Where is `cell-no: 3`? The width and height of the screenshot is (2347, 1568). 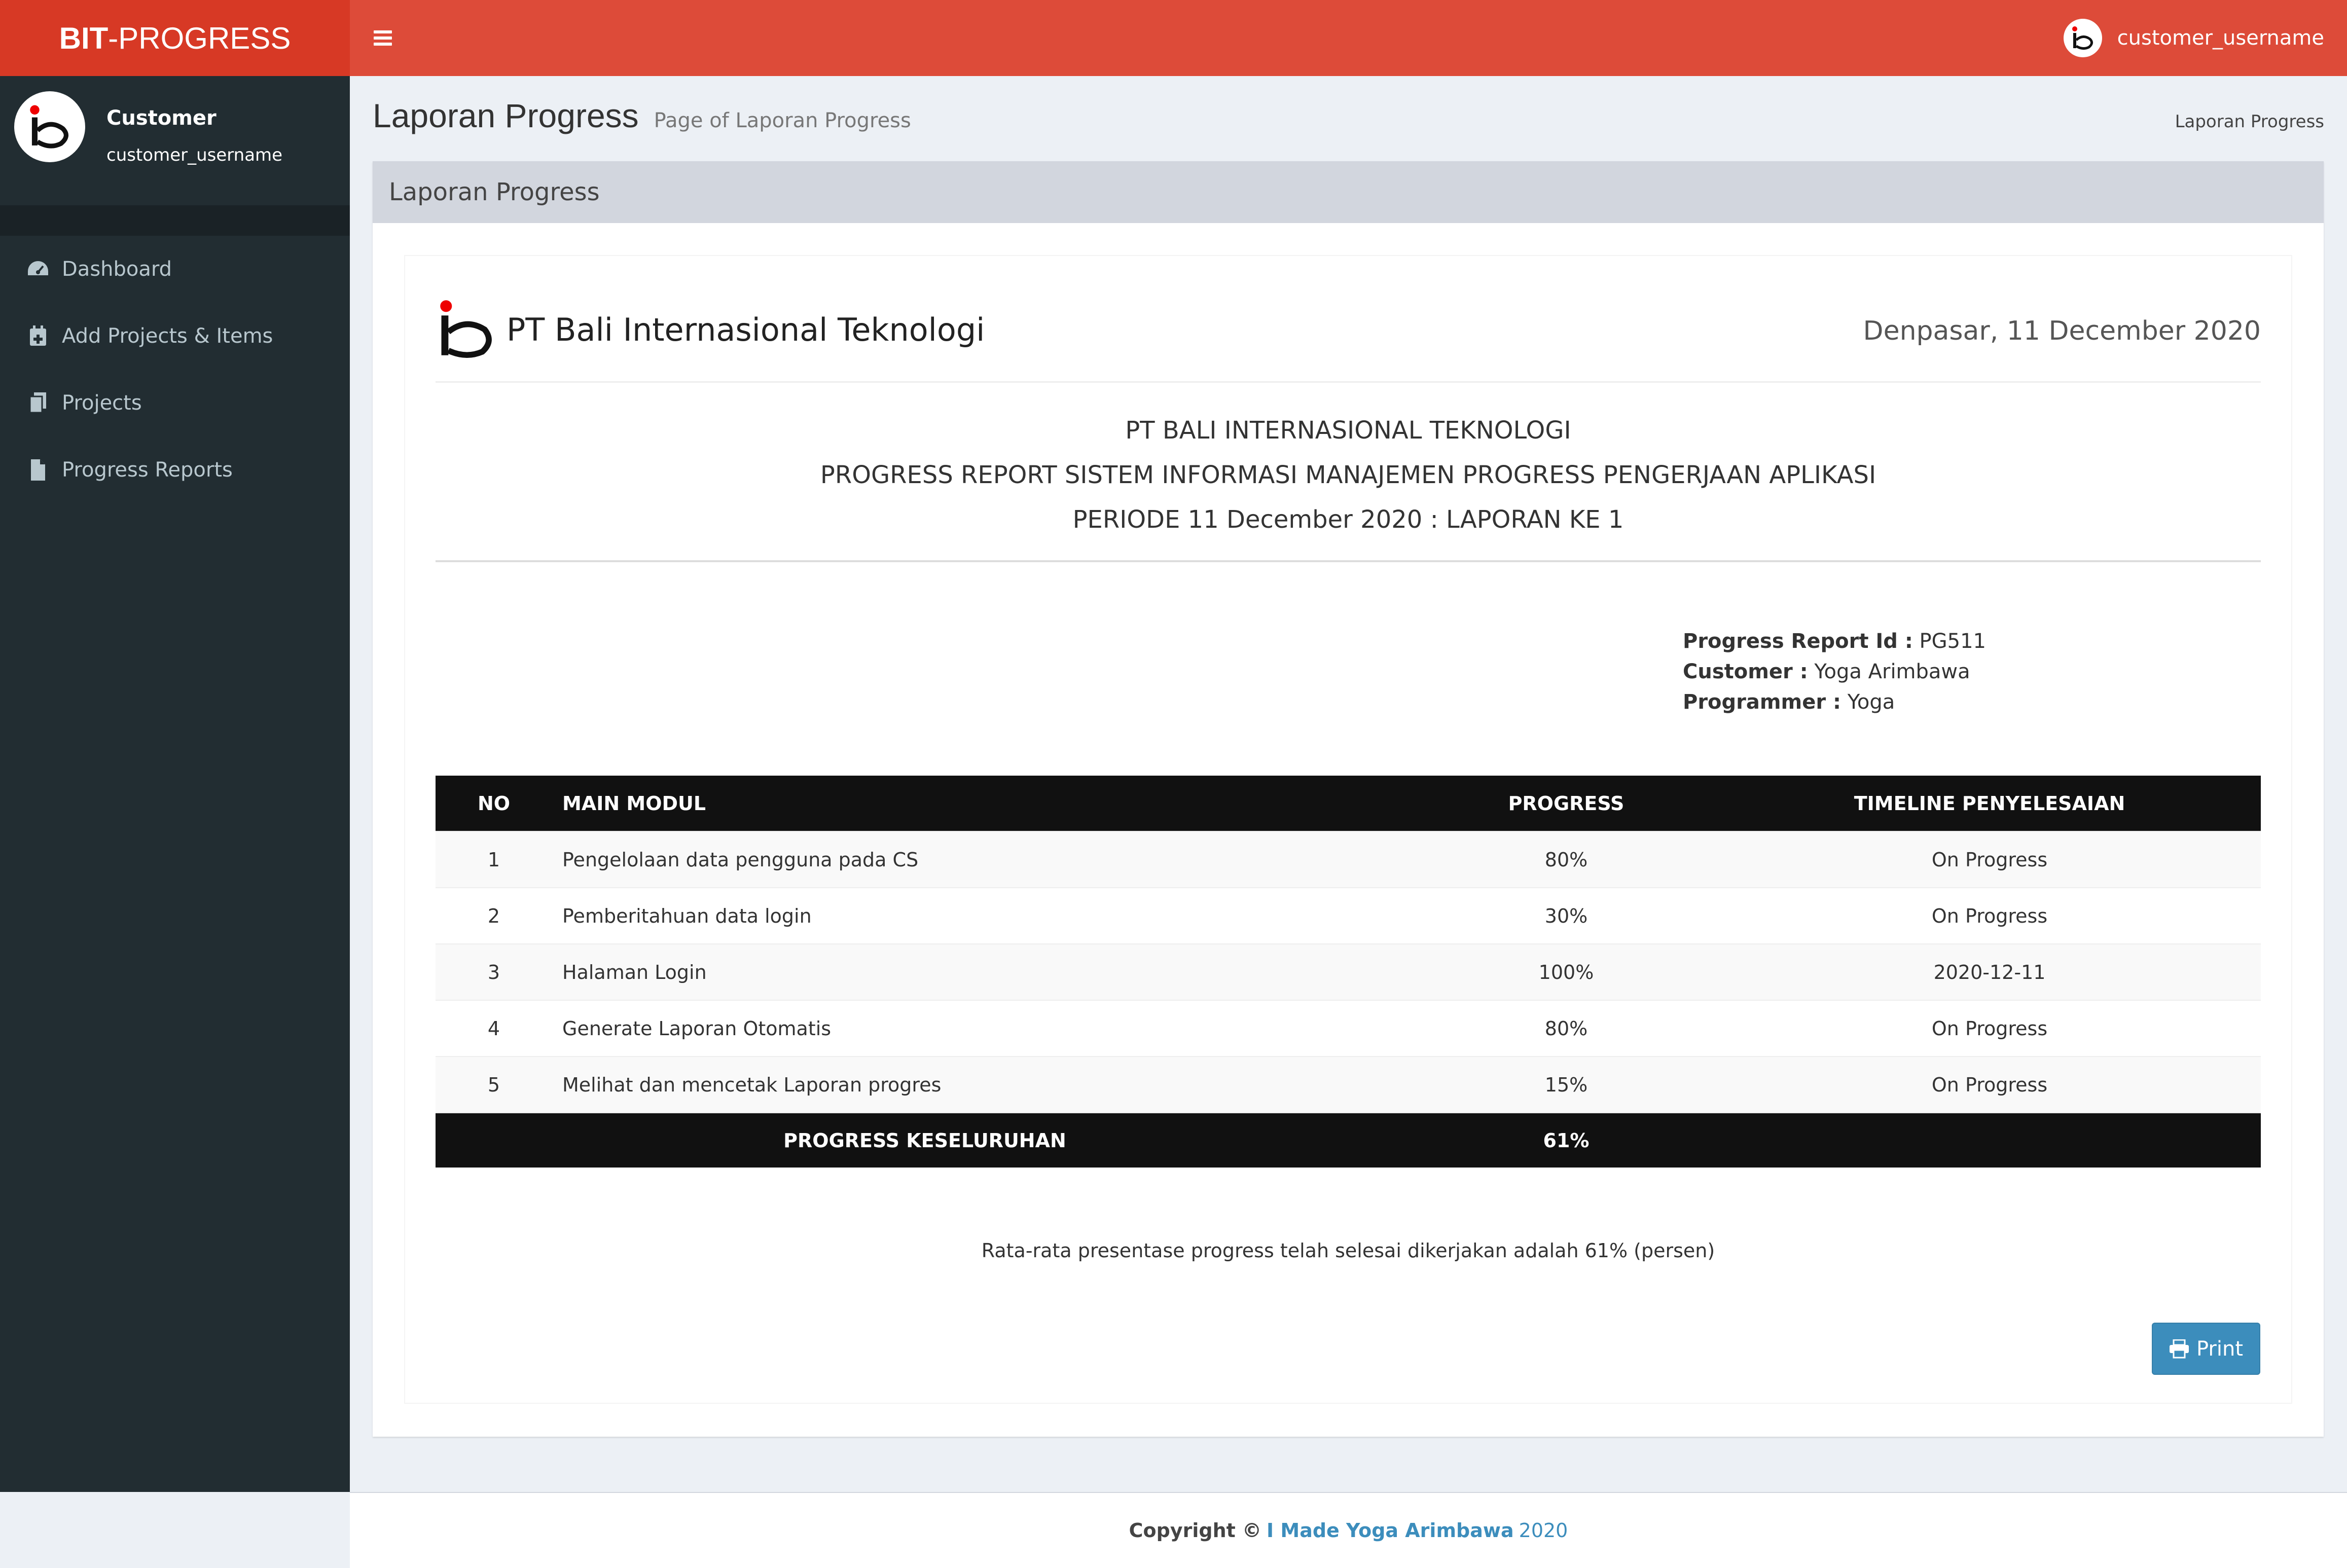 cell-no: 3 is located at coordinates (494, 971).